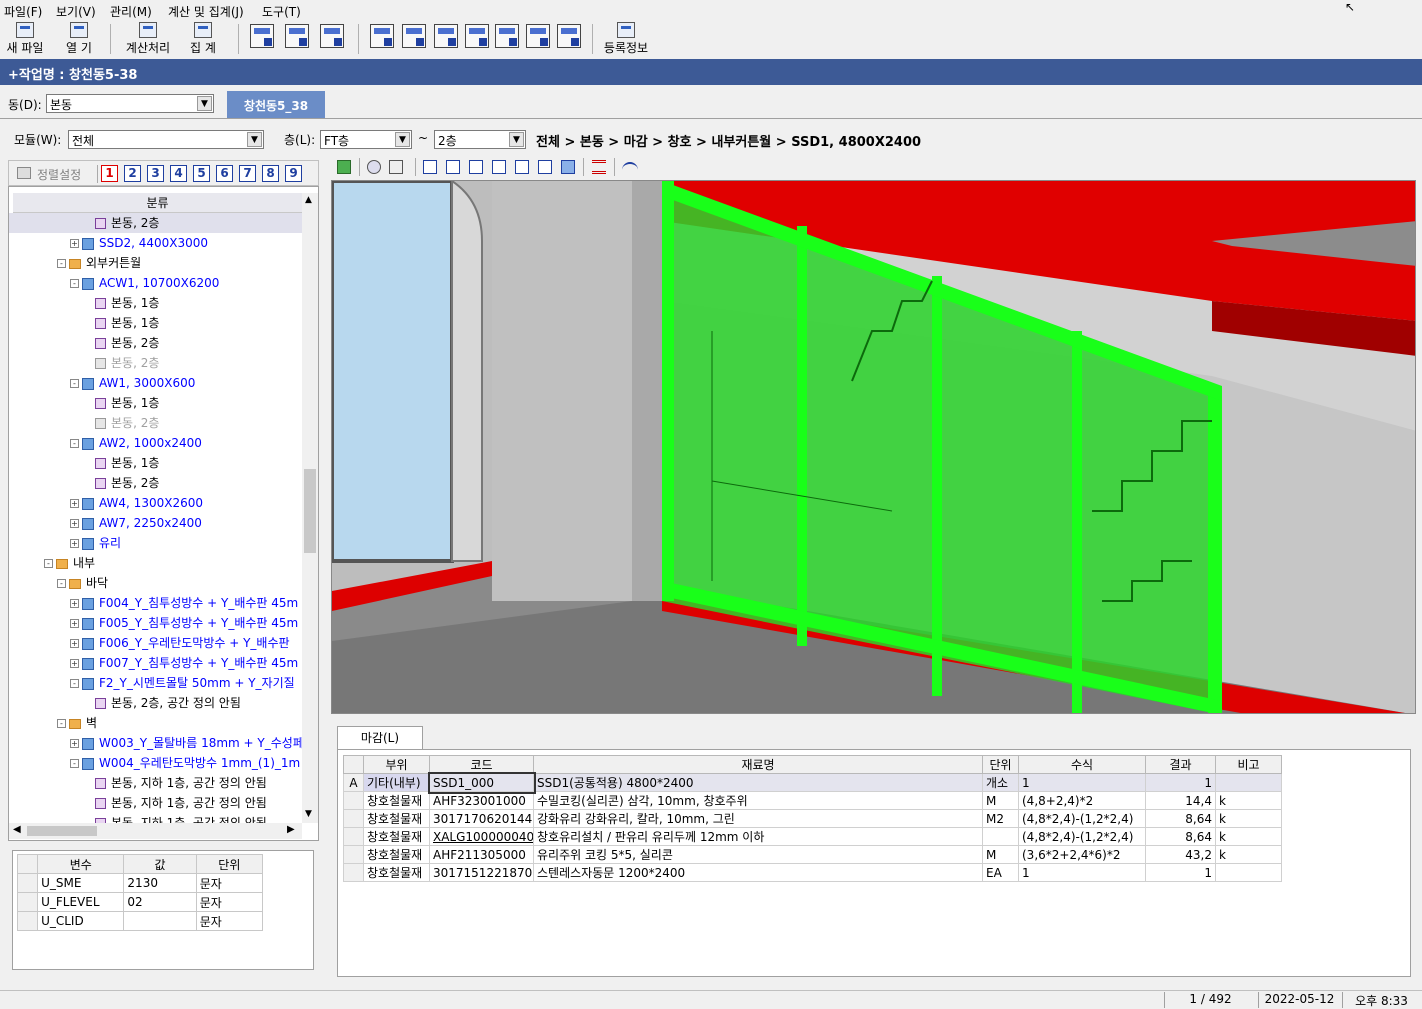  Describe the element at coordinates (155, 383) in the screenshot. I see `tree-item: - AW1, 3000X600` at that location.